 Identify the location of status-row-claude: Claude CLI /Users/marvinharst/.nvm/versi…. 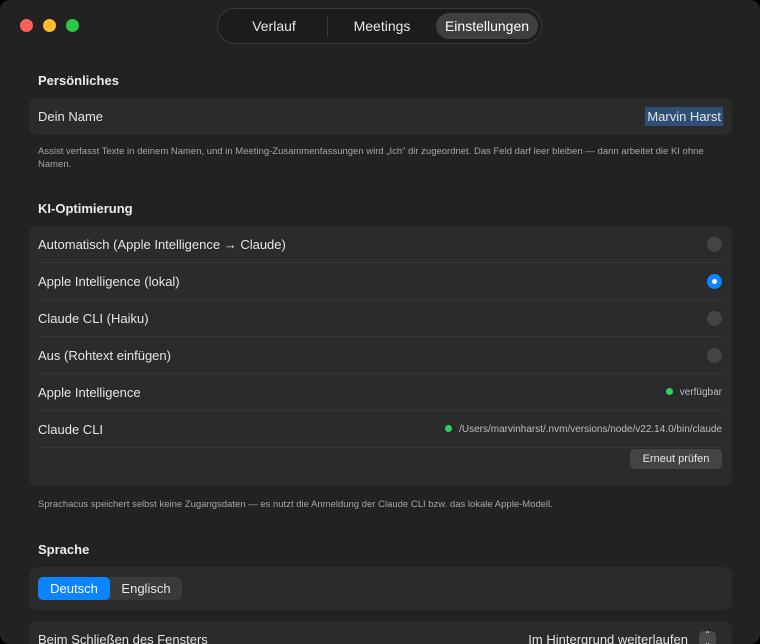
(380, 429).